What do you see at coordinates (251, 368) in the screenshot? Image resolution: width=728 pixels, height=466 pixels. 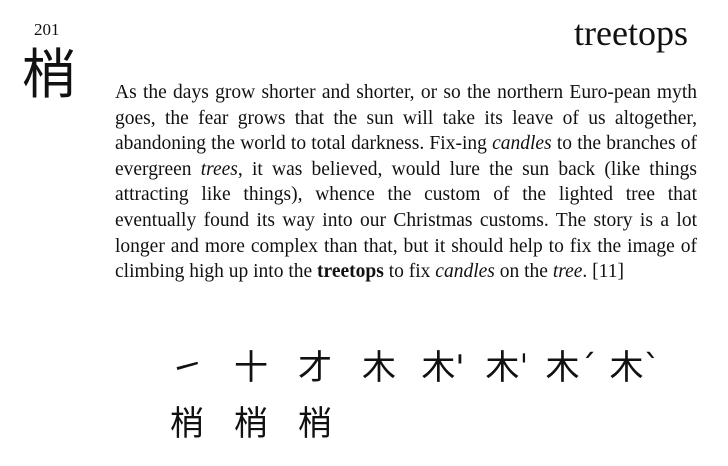 I see `stroke-step: 十` at bounding box center [251, 368].